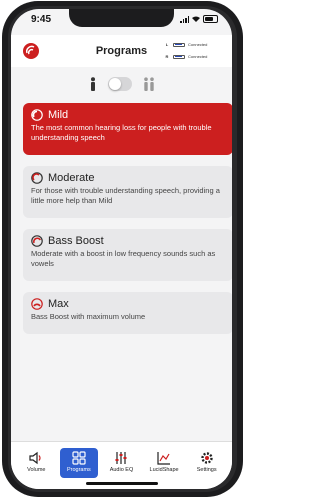 Image resolution: width=320 pixels, height=500 pixels. I want to click on tab-volume: Volume, so click(36, 463).